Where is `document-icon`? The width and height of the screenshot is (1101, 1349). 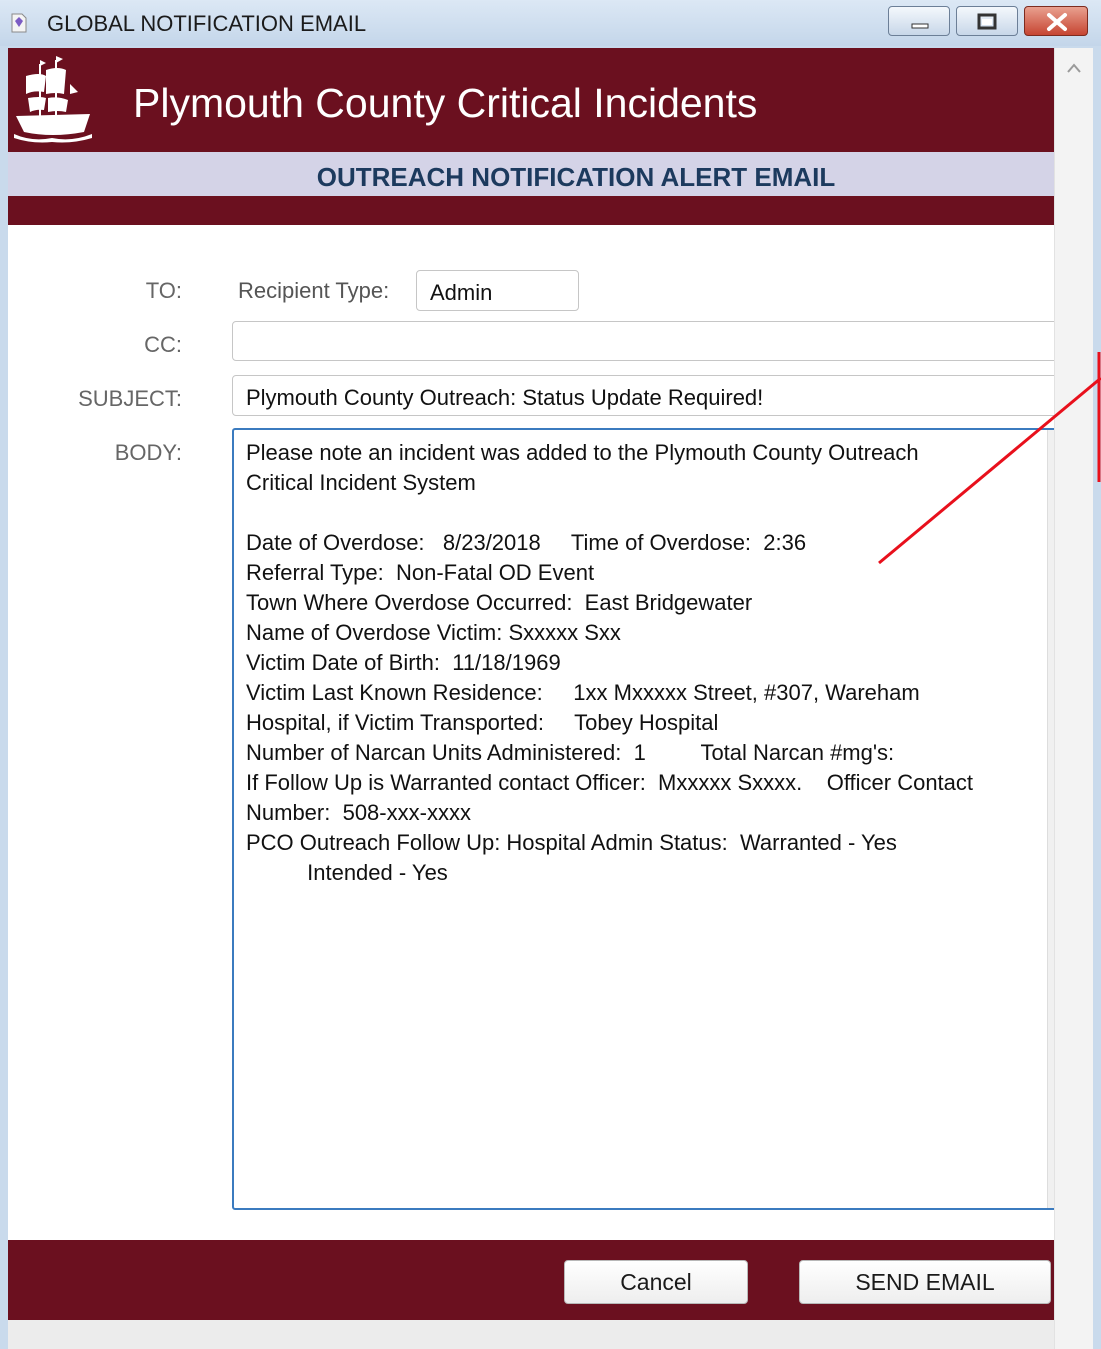
document-icon is located at coordinates (19, 23).